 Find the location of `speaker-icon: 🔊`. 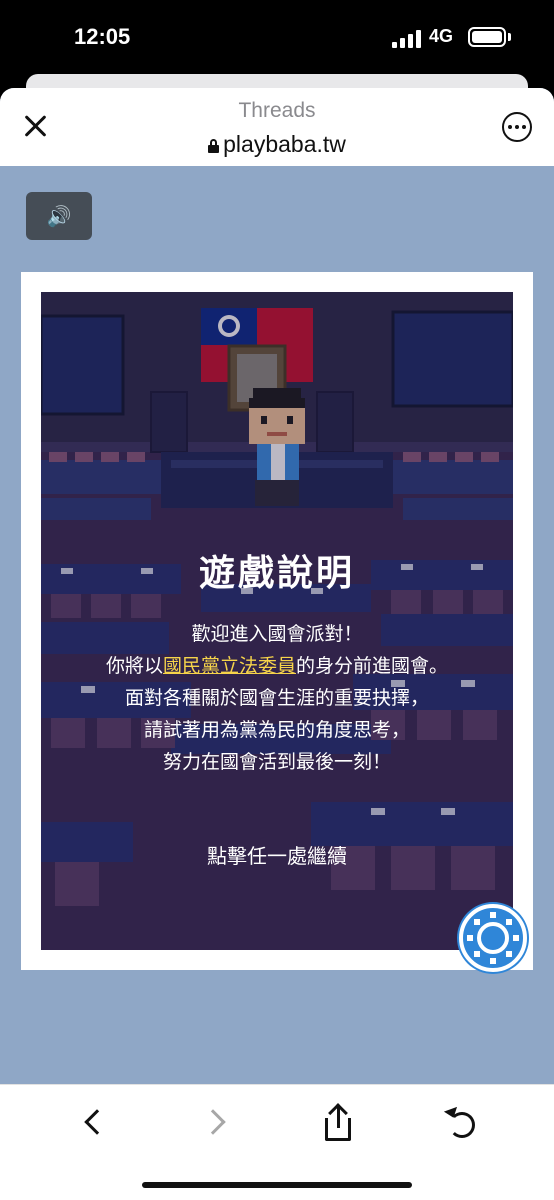

speaker-icon: 🔊 is located at coordinates (59, 216).